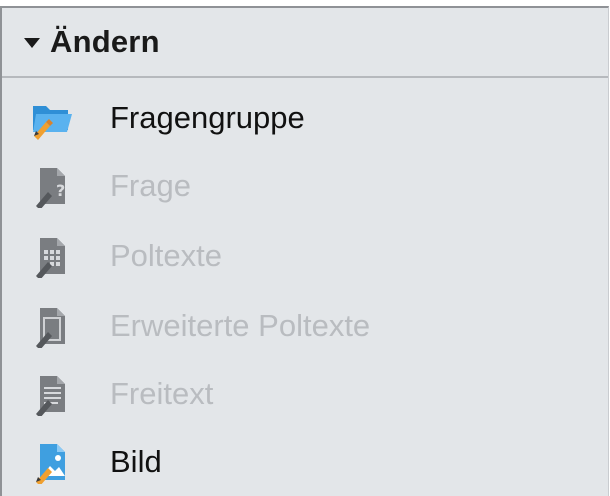  What do you see at coordinates (240, 325) in the screenshot?
I see `menu-item-label: Erweiterte Poltexte` at bounding box center [240, 325].